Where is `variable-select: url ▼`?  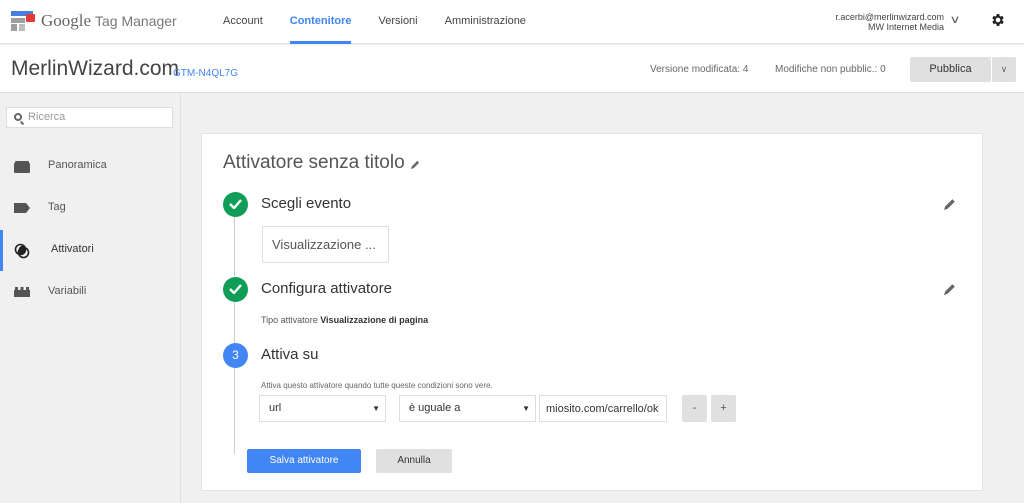
variable-select: url ▼ is located at coordinates (322, 408).